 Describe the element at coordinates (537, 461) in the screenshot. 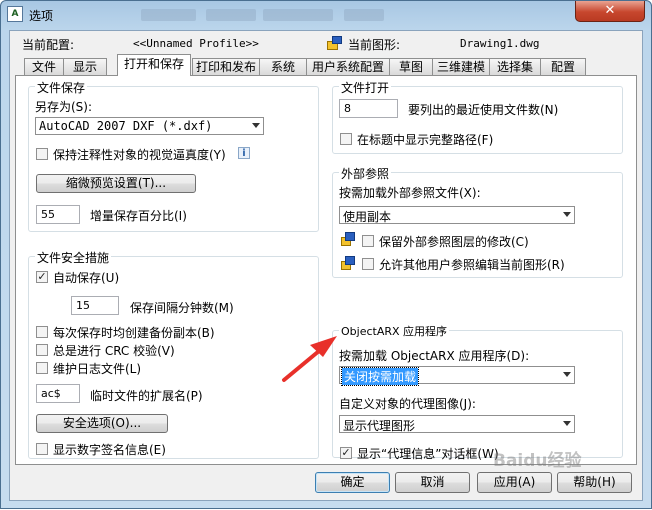

I see `watermark: Baidu经验` at that location.